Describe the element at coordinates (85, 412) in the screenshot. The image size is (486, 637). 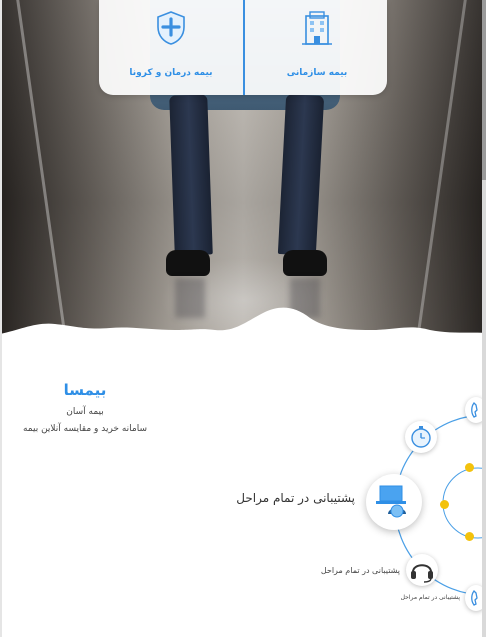
I see `brand-tagline: بیمه آسان` at that location.